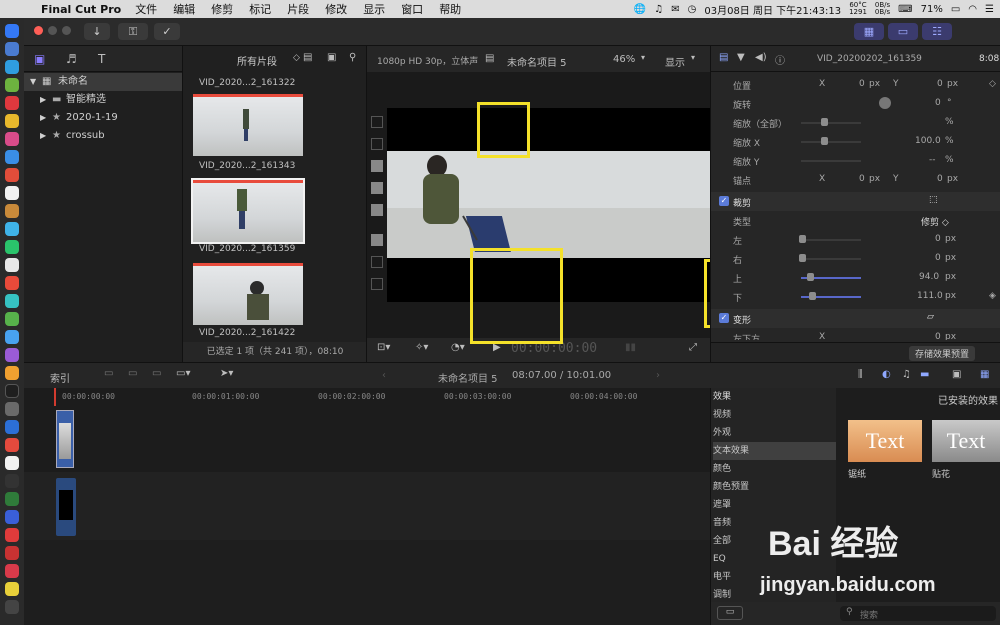  What do you see at coordinates (103, 118) in the screenshot?
I see `library-item: ▶ ★ 2020-1-19` at bounding box center [103, 118].